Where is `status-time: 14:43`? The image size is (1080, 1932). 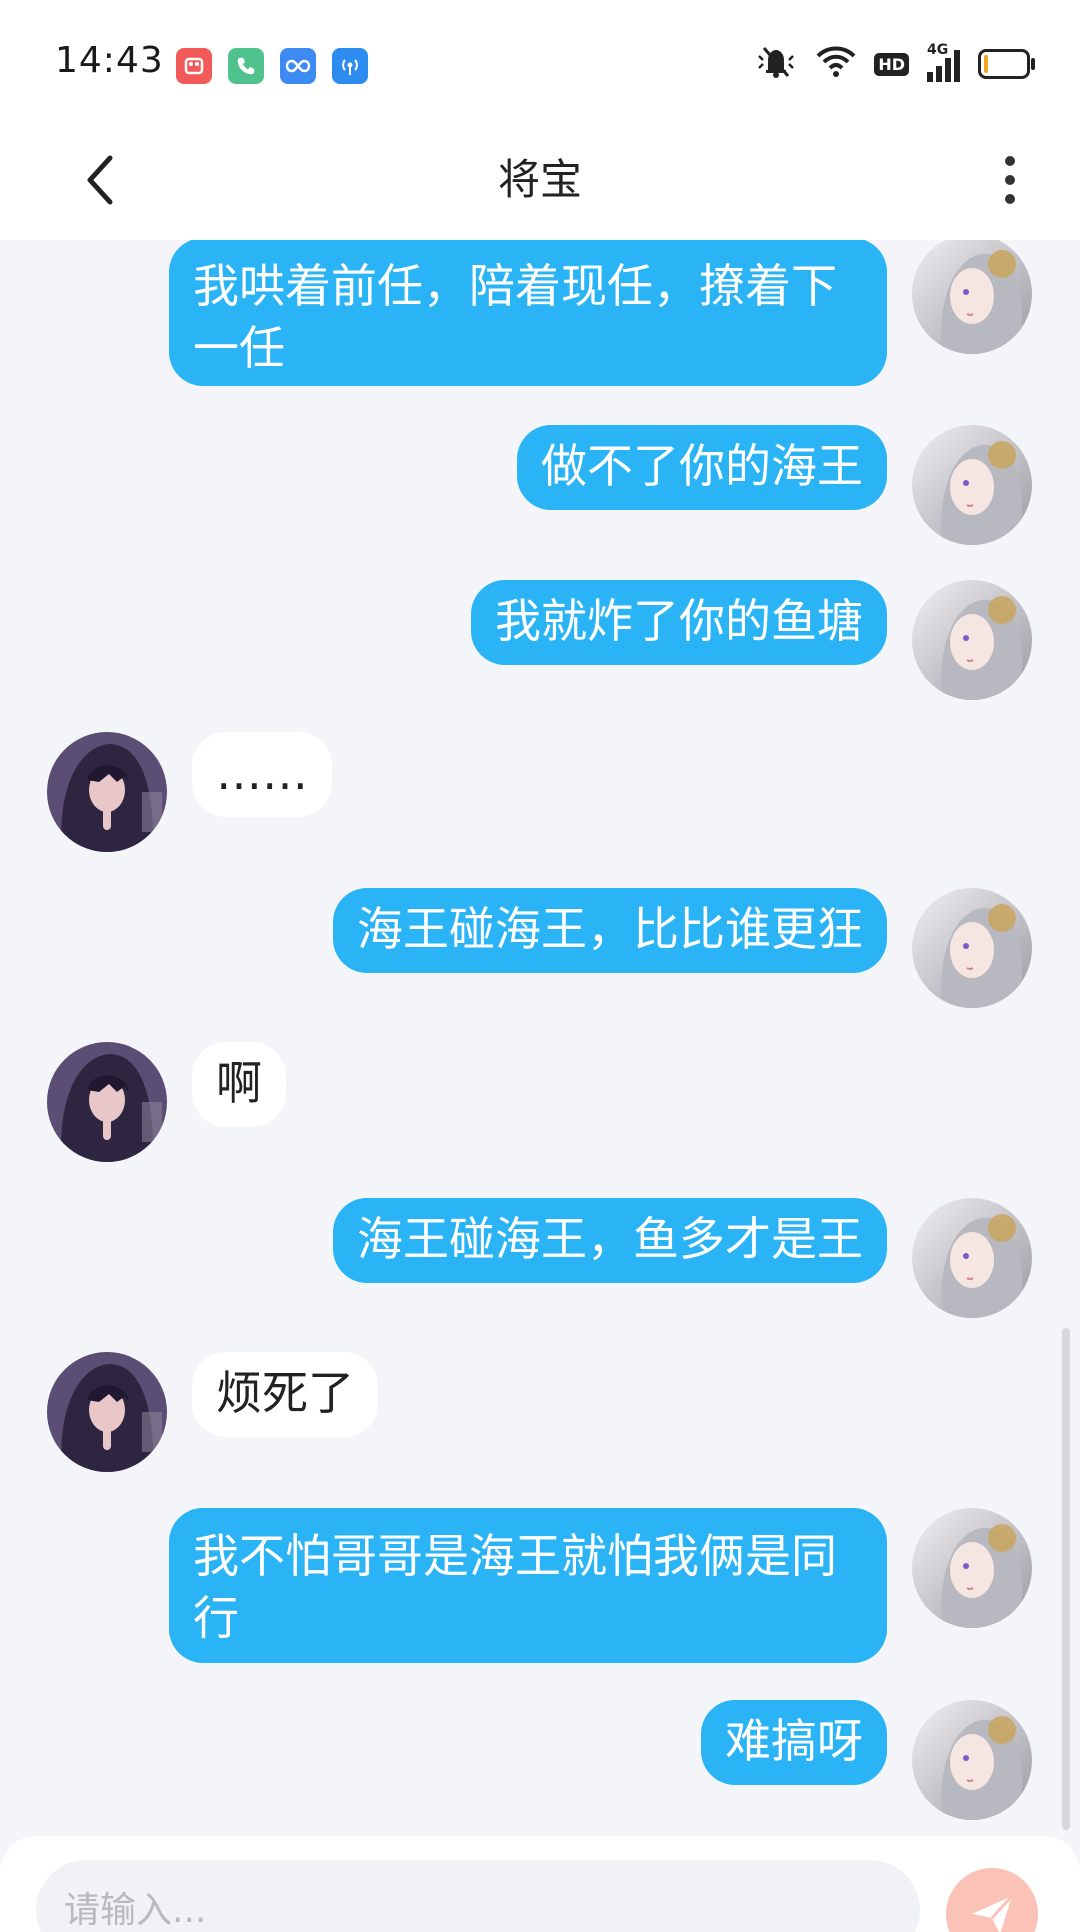 status-time: 14:43 is located at coordinates (109, 60).